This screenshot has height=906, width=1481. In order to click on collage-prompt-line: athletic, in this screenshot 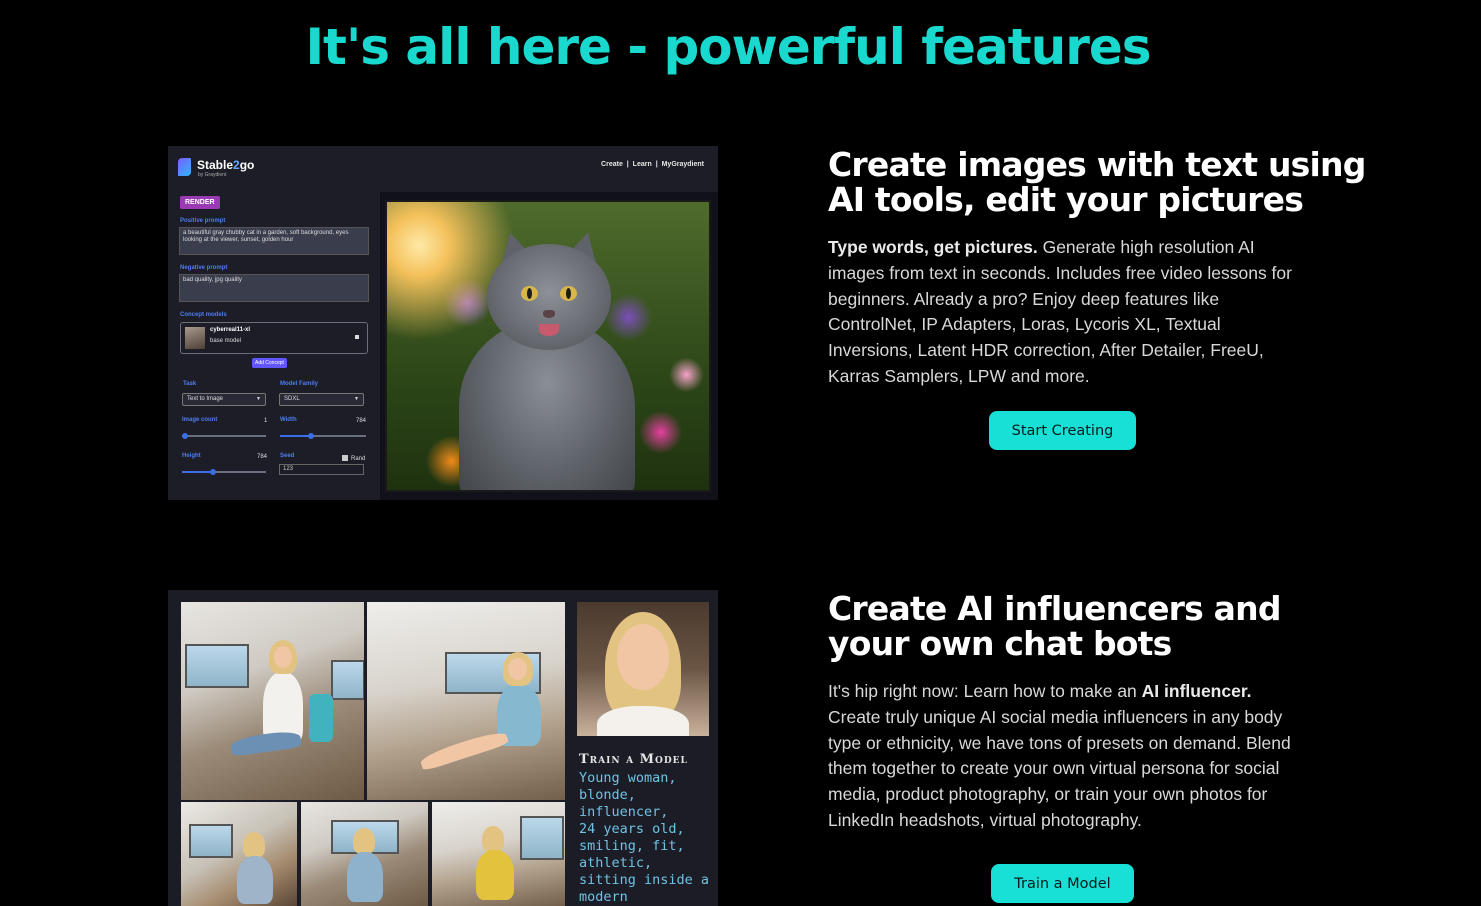, I will do `click(616, 863)`.